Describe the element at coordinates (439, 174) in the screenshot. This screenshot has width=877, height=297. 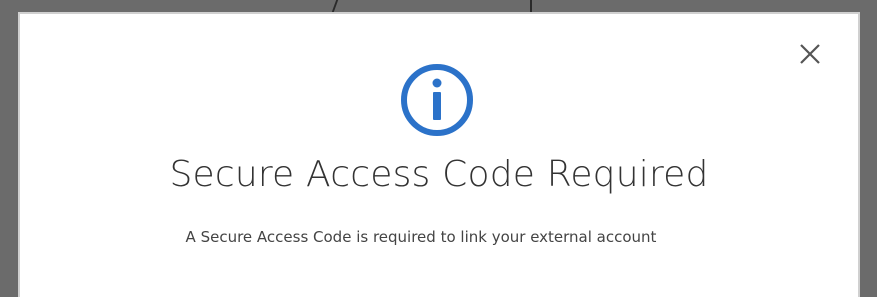
I see `dialog-title: Secure Access Code Required` at that location.